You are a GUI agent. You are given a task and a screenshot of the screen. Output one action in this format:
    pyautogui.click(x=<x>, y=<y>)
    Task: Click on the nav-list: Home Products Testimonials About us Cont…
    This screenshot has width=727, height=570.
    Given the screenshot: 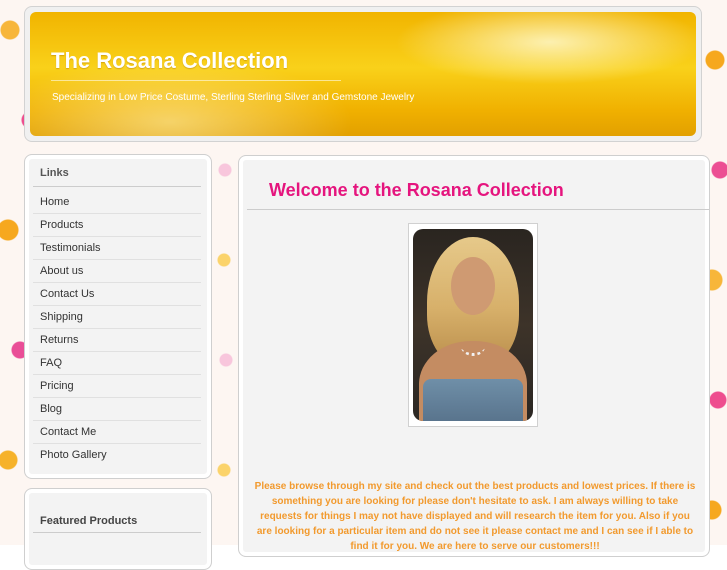 What is the action you would take?
    pyautogui.click(x=117, y=328)
    